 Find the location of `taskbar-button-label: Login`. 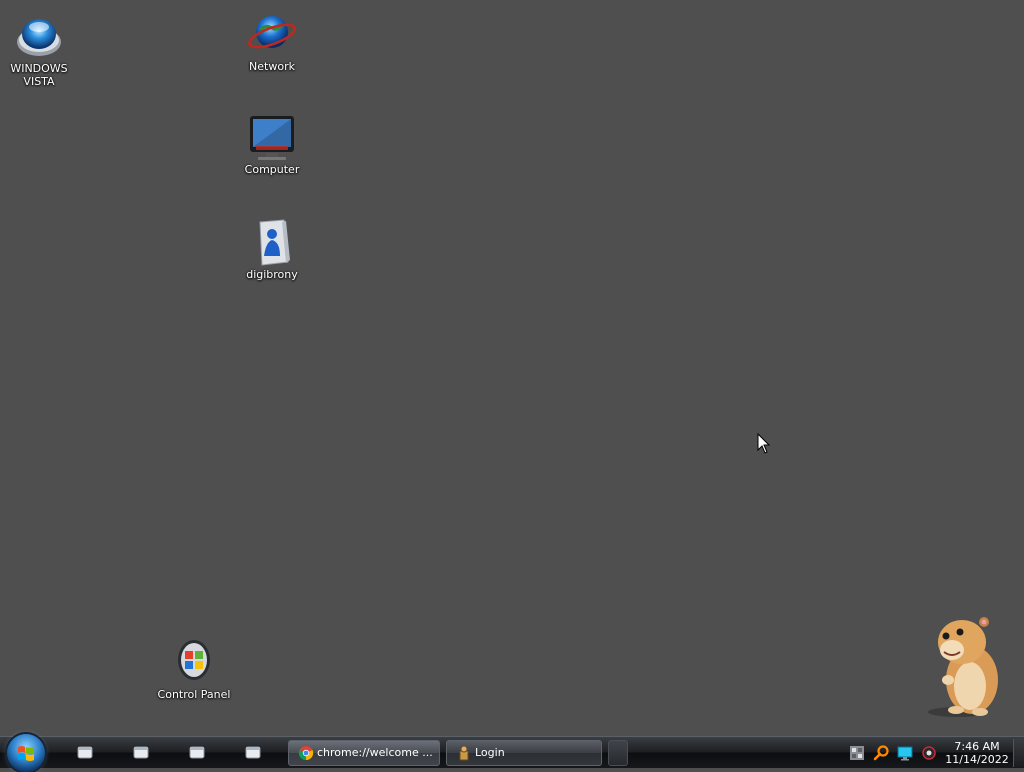

taskbar-button-label: Login is located at coordinates (490, 752).